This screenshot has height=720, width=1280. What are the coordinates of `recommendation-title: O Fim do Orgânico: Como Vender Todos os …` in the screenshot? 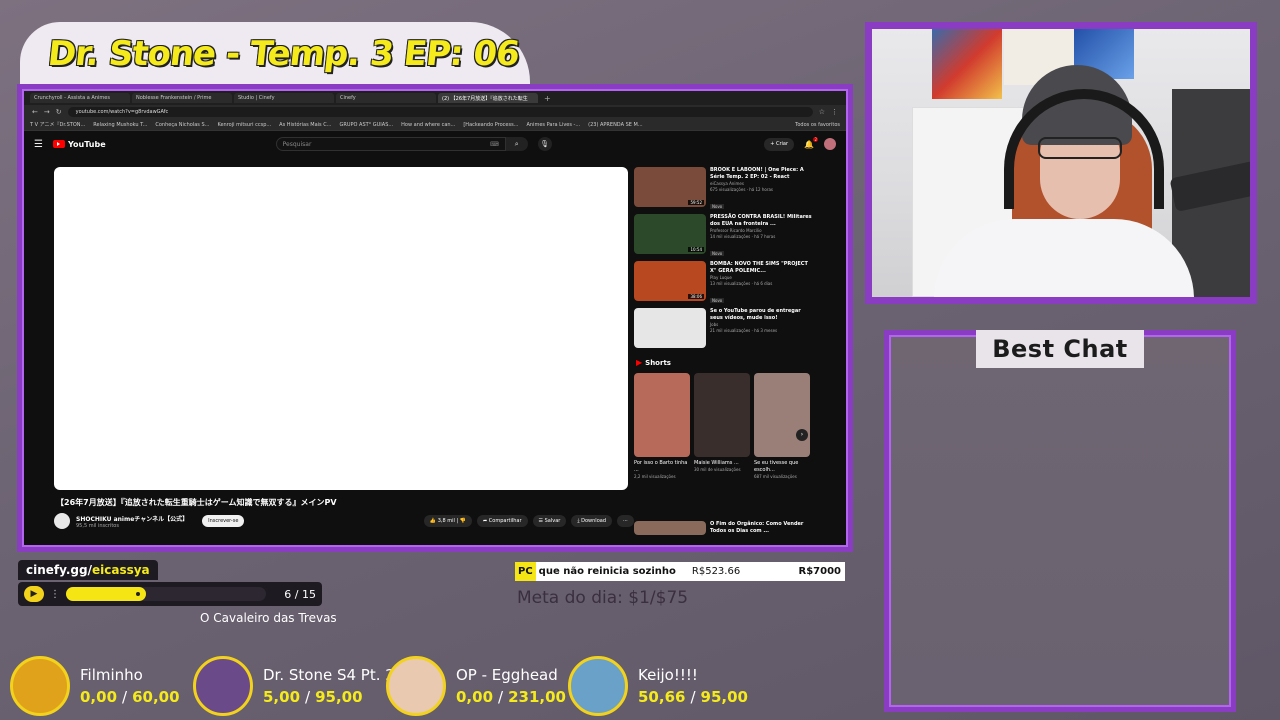 It's located at (761, 528).